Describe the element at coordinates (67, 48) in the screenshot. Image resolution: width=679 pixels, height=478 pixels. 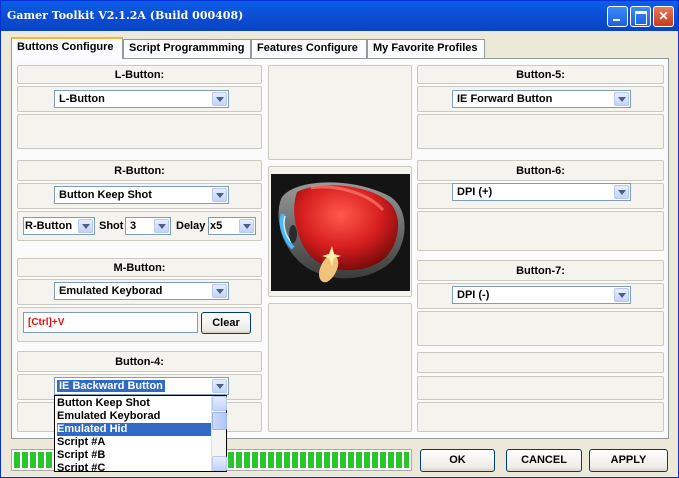
I see `tab-buttons-configure: Buttons Configure` at that location.